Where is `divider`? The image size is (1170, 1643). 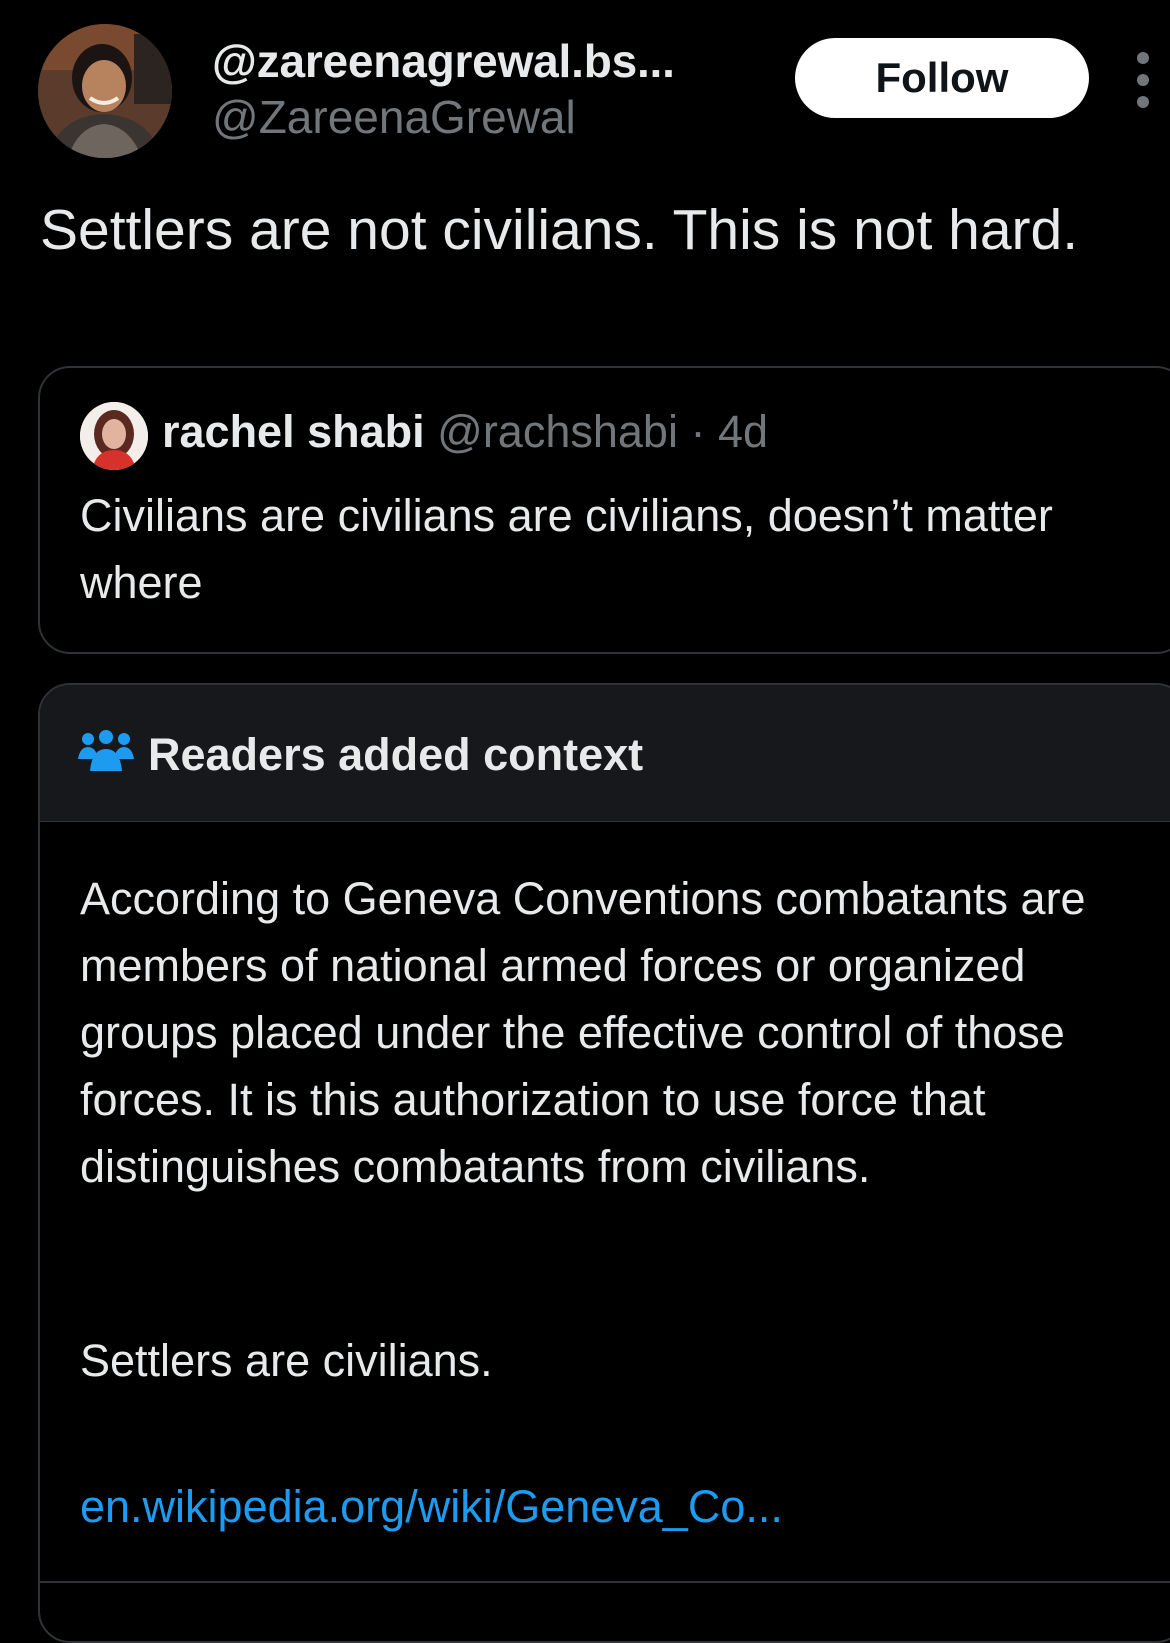 divider is located at coordinates (605, 1582).